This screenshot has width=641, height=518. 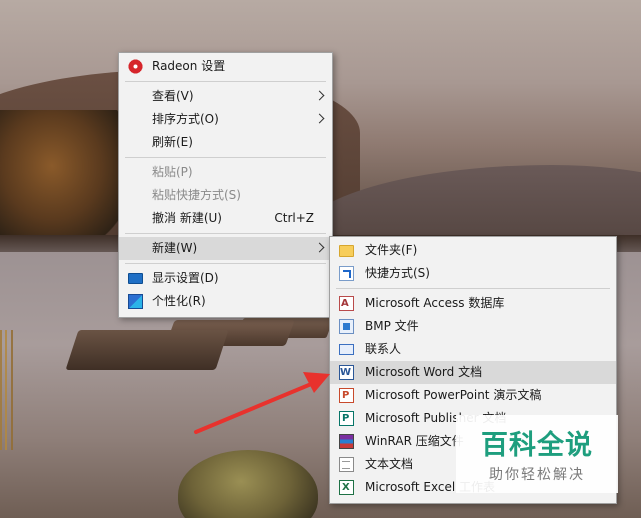 I want to click on radeon-icon, so click(x=135, y=66).